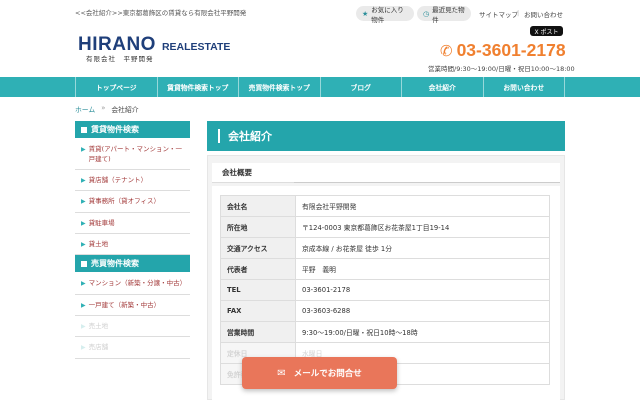 The height and width of the screenshot is (400, 640). I want to click on row-label: FAX, so click(258, 311).